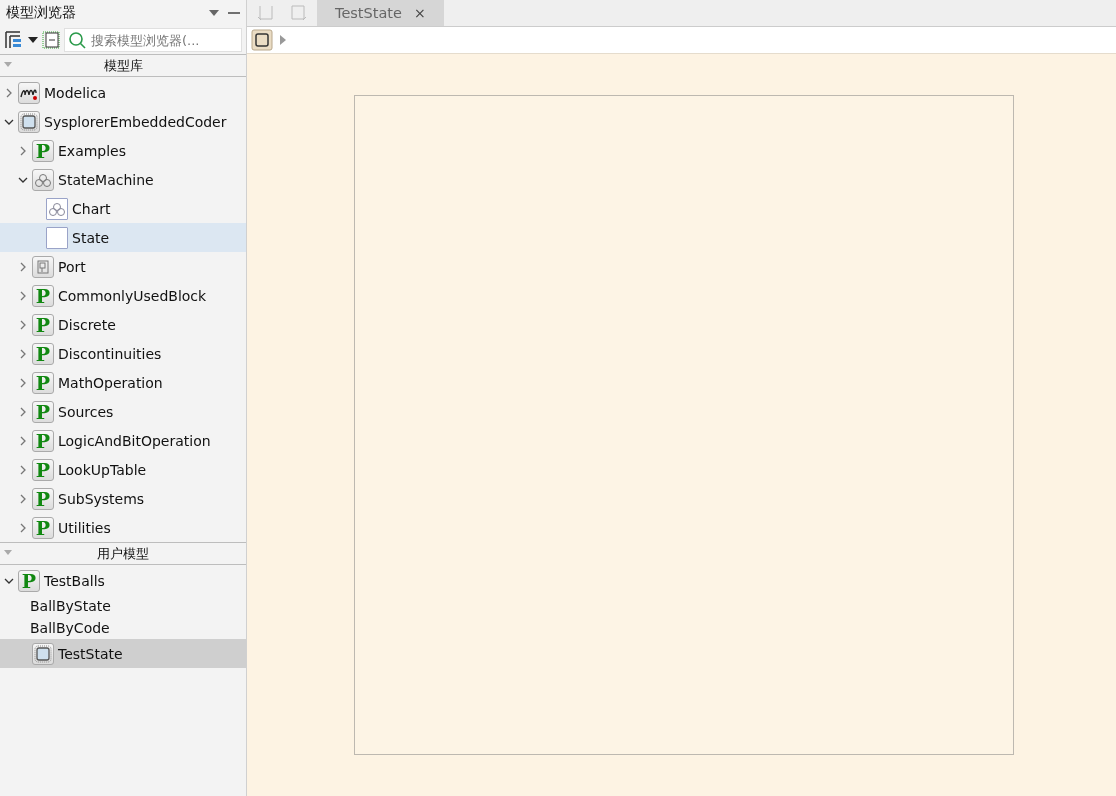 The height and width of the screenshot is (796, 1116). I want to click on tree-item: SysplorerEmbeddedCoder, so click(123, 121).